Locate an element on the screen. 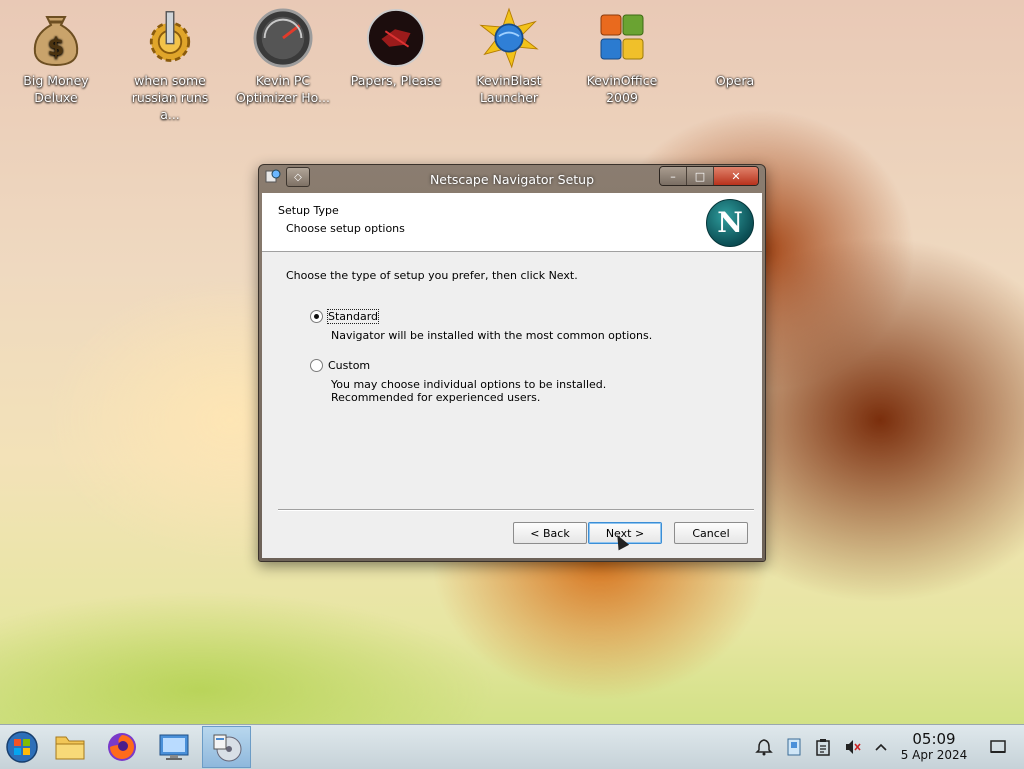 This screenshot has width=1024, height=769. radio-selected-dot is located at coordinates (316, 316).